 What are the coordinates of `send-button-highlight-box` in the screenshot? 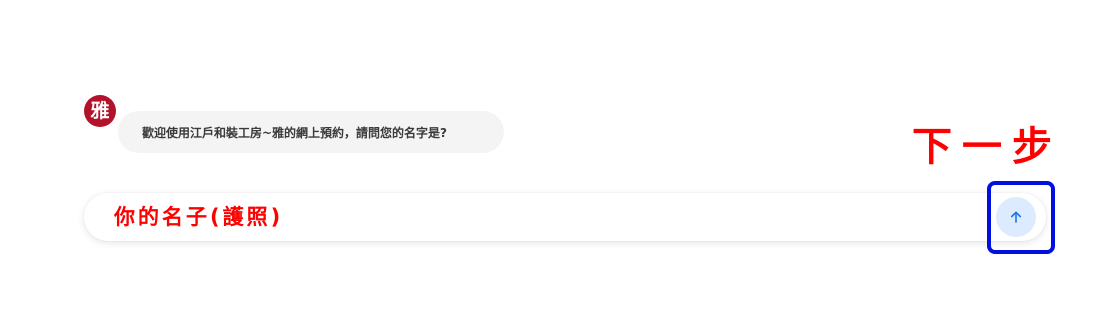 It's located at (1021, 217).